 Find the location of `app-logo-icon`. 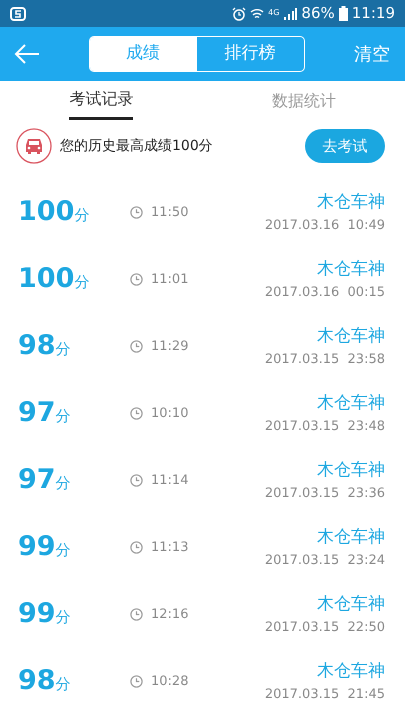

app-logo-icon is located at coordinates (18, 13).